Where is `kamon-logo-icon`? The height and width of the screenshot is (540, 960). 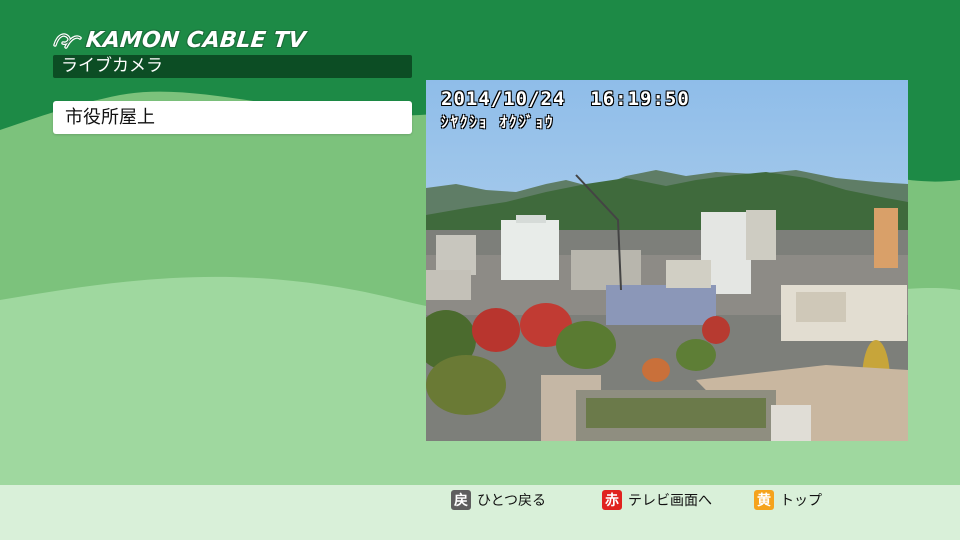 kamon-logo-icon is located at coordinates (67, 41).